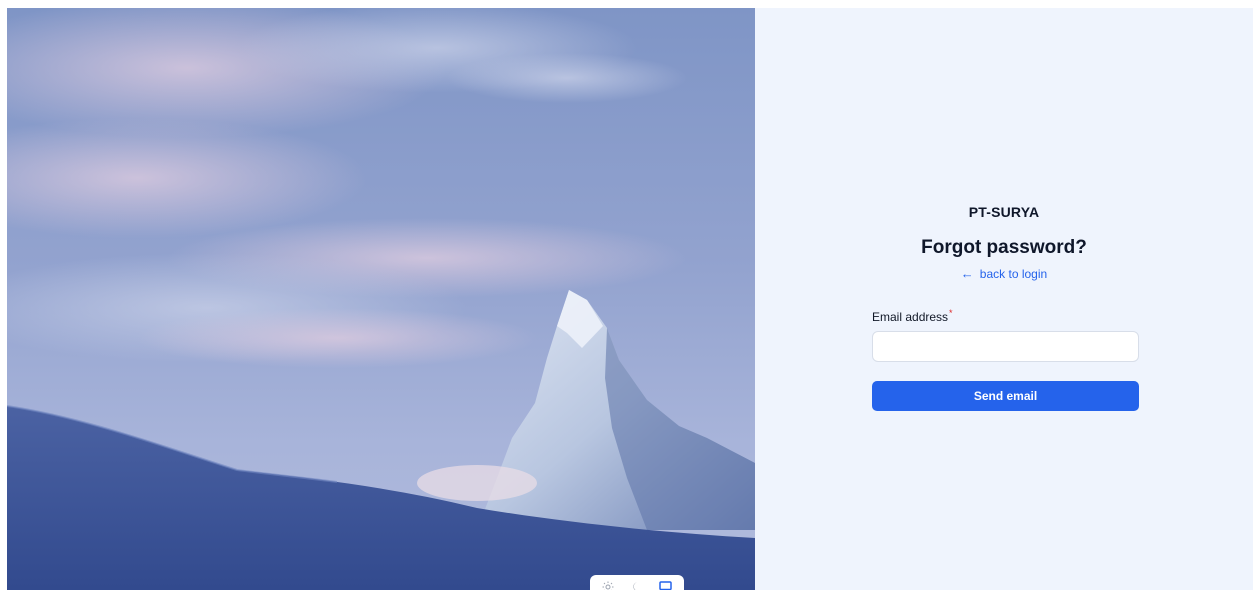 The height and width of the screenshot is (590, 1253). I want to click on dark-mode-button, so click(637, 583).